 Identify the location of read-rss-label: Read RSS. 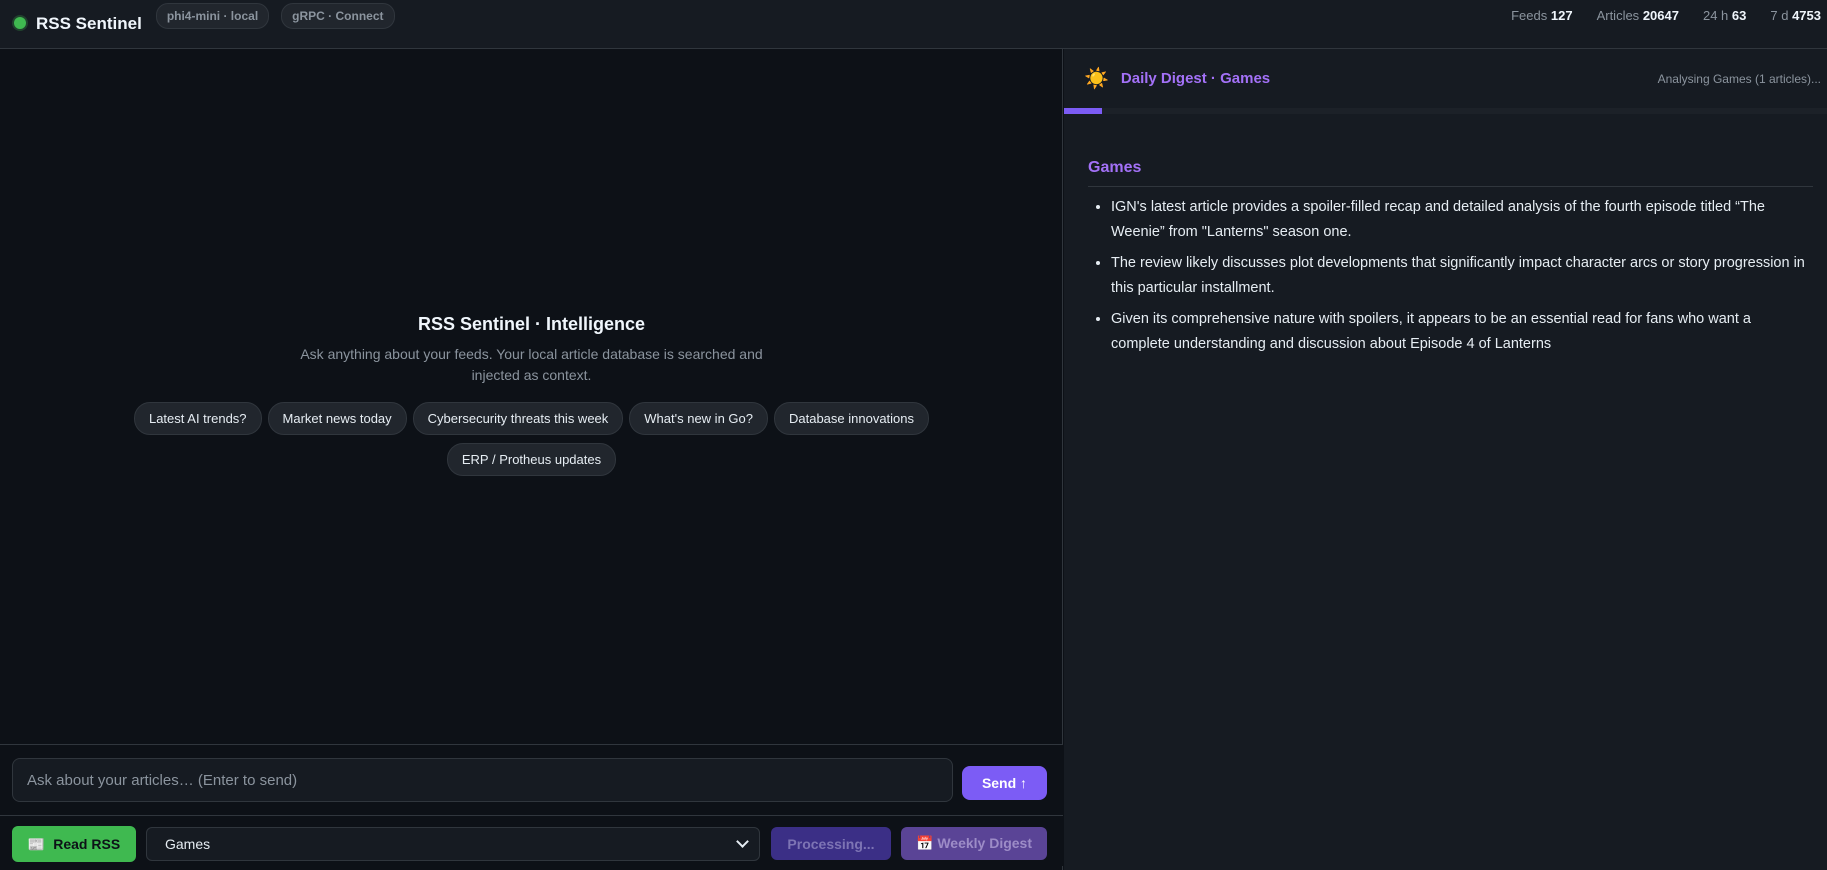
(87, 844).